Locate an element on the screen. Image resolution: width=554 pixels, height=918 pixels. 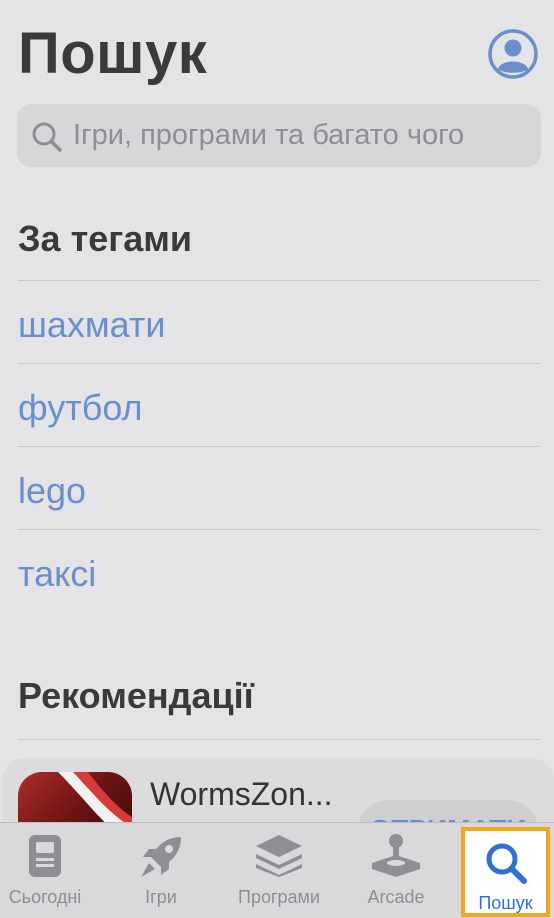
tag-item-football: футбол is located at coordinates (80, 408).